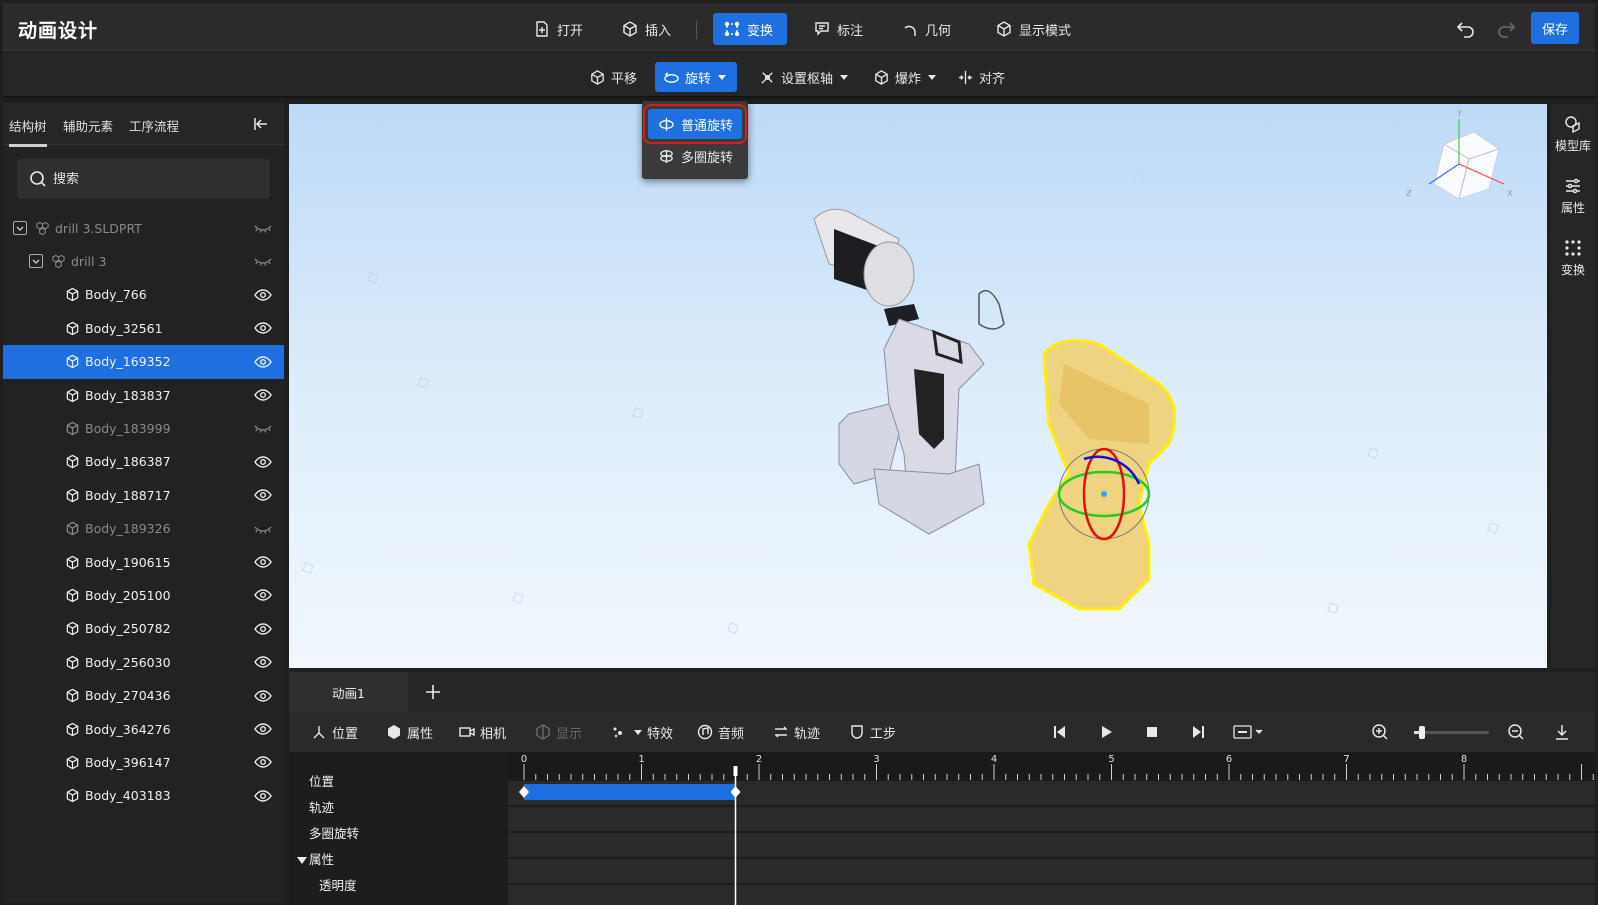  What do you see at coordinates (1102, 475) in the screenshot?
I see `selected-body-part` at bounding box center [1102, 475].